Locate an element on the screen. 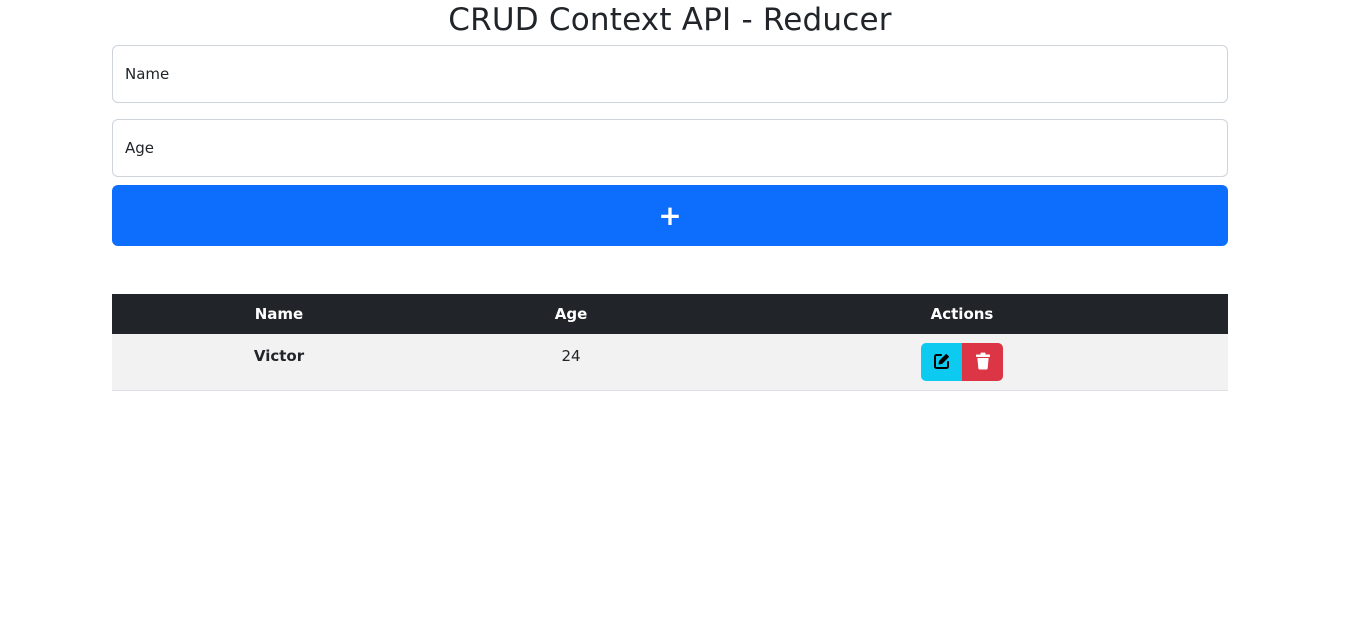  delete-button is located at coordinates (982, 362).